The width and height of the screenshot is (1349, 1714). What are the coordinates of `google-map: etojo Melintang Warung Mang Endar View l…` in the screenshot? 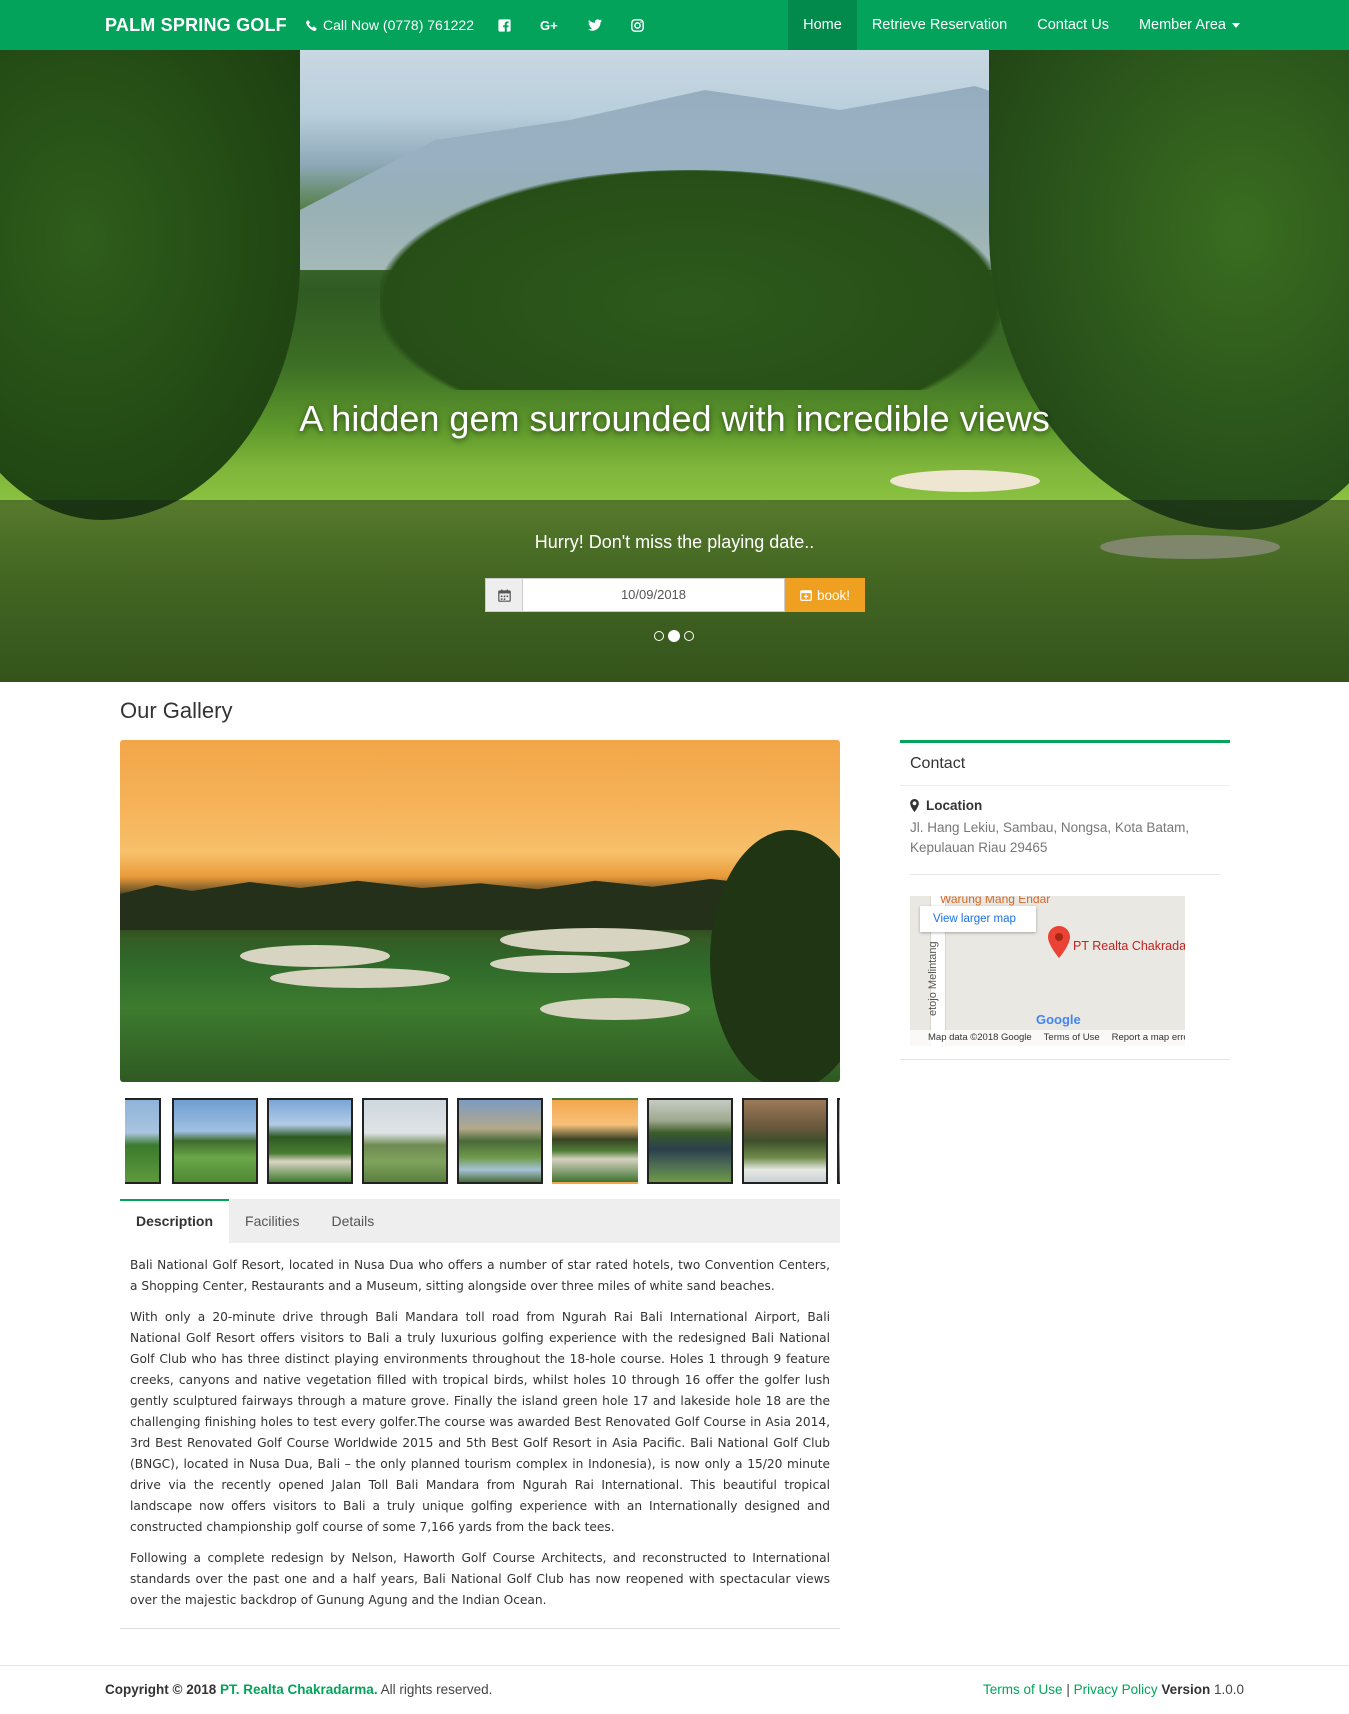 It's located at (1047, 971).